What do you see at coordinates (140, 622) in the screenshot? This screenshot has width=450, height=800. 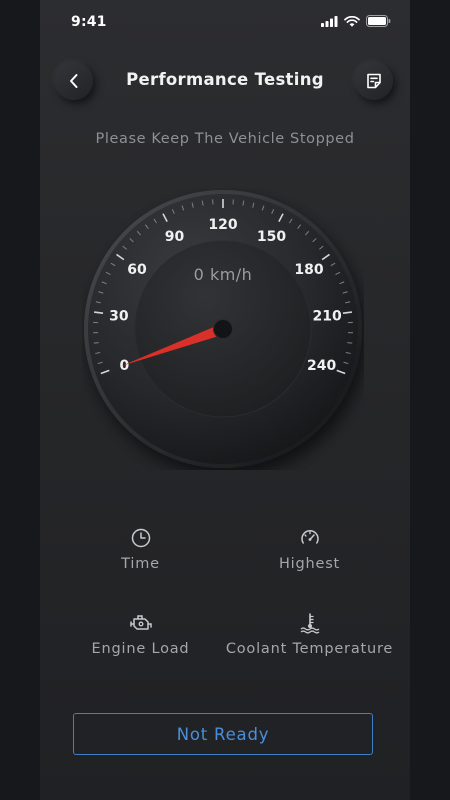 I see `engine-icon` at bounding box center [140, 622].